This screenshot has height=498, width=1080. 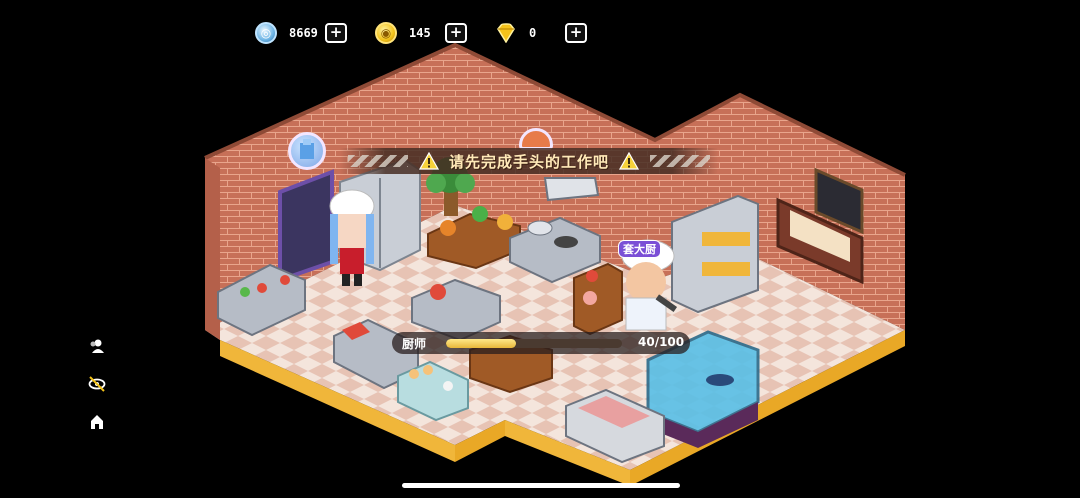 I want to click on friends-button, so click(x=97, y=346).